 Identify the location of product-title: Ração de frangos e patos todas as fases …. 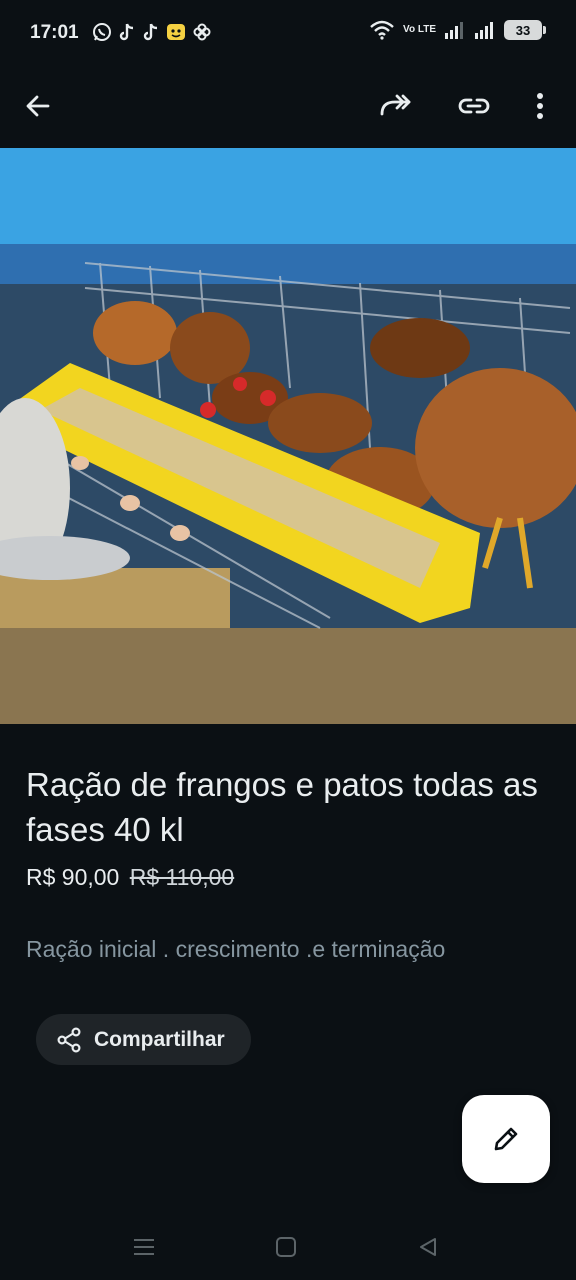
(282, 807).